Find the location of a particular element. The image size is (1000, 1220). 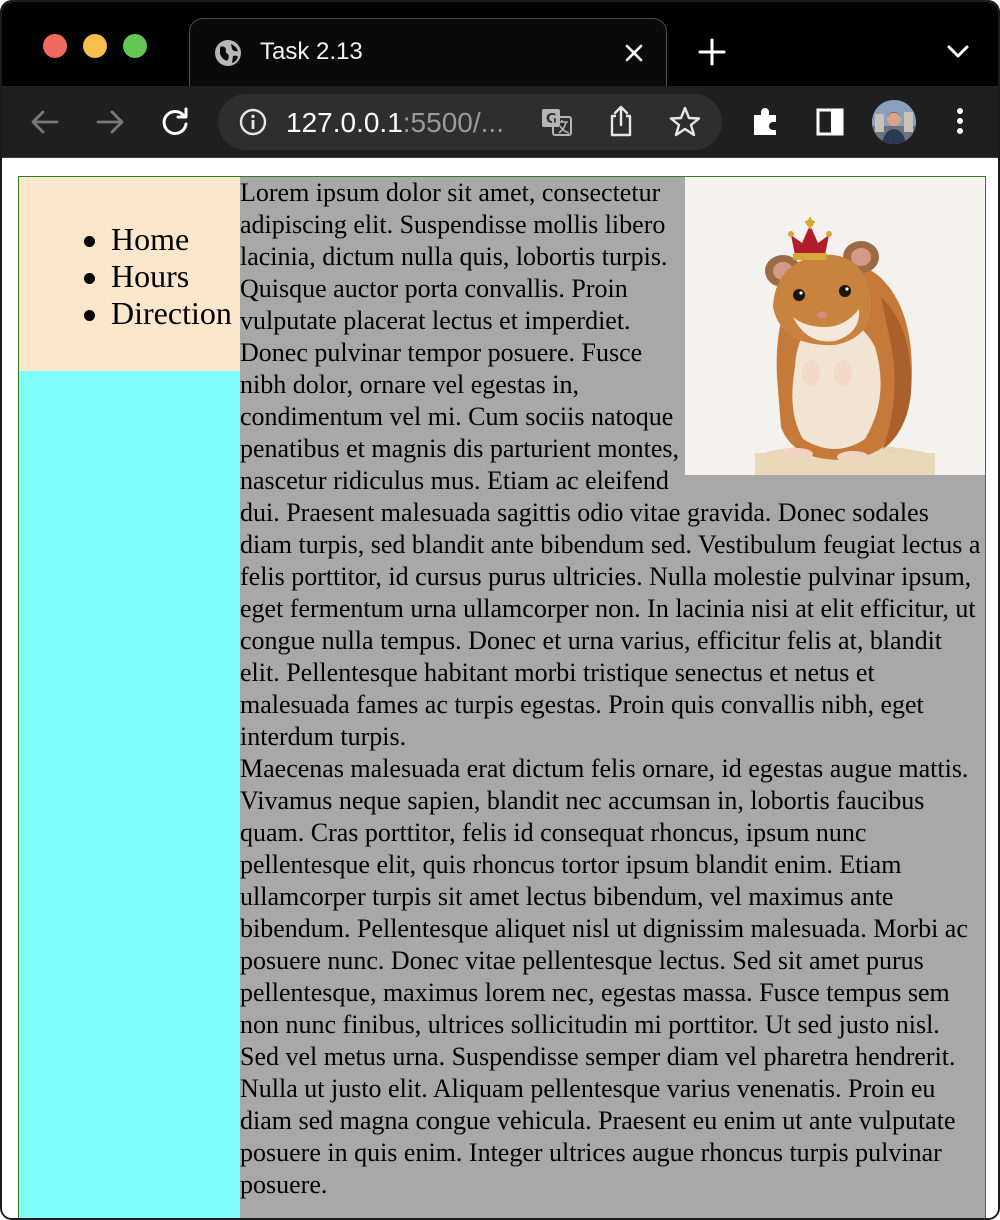

new-tab-icon is located at coordinates (712, 52).